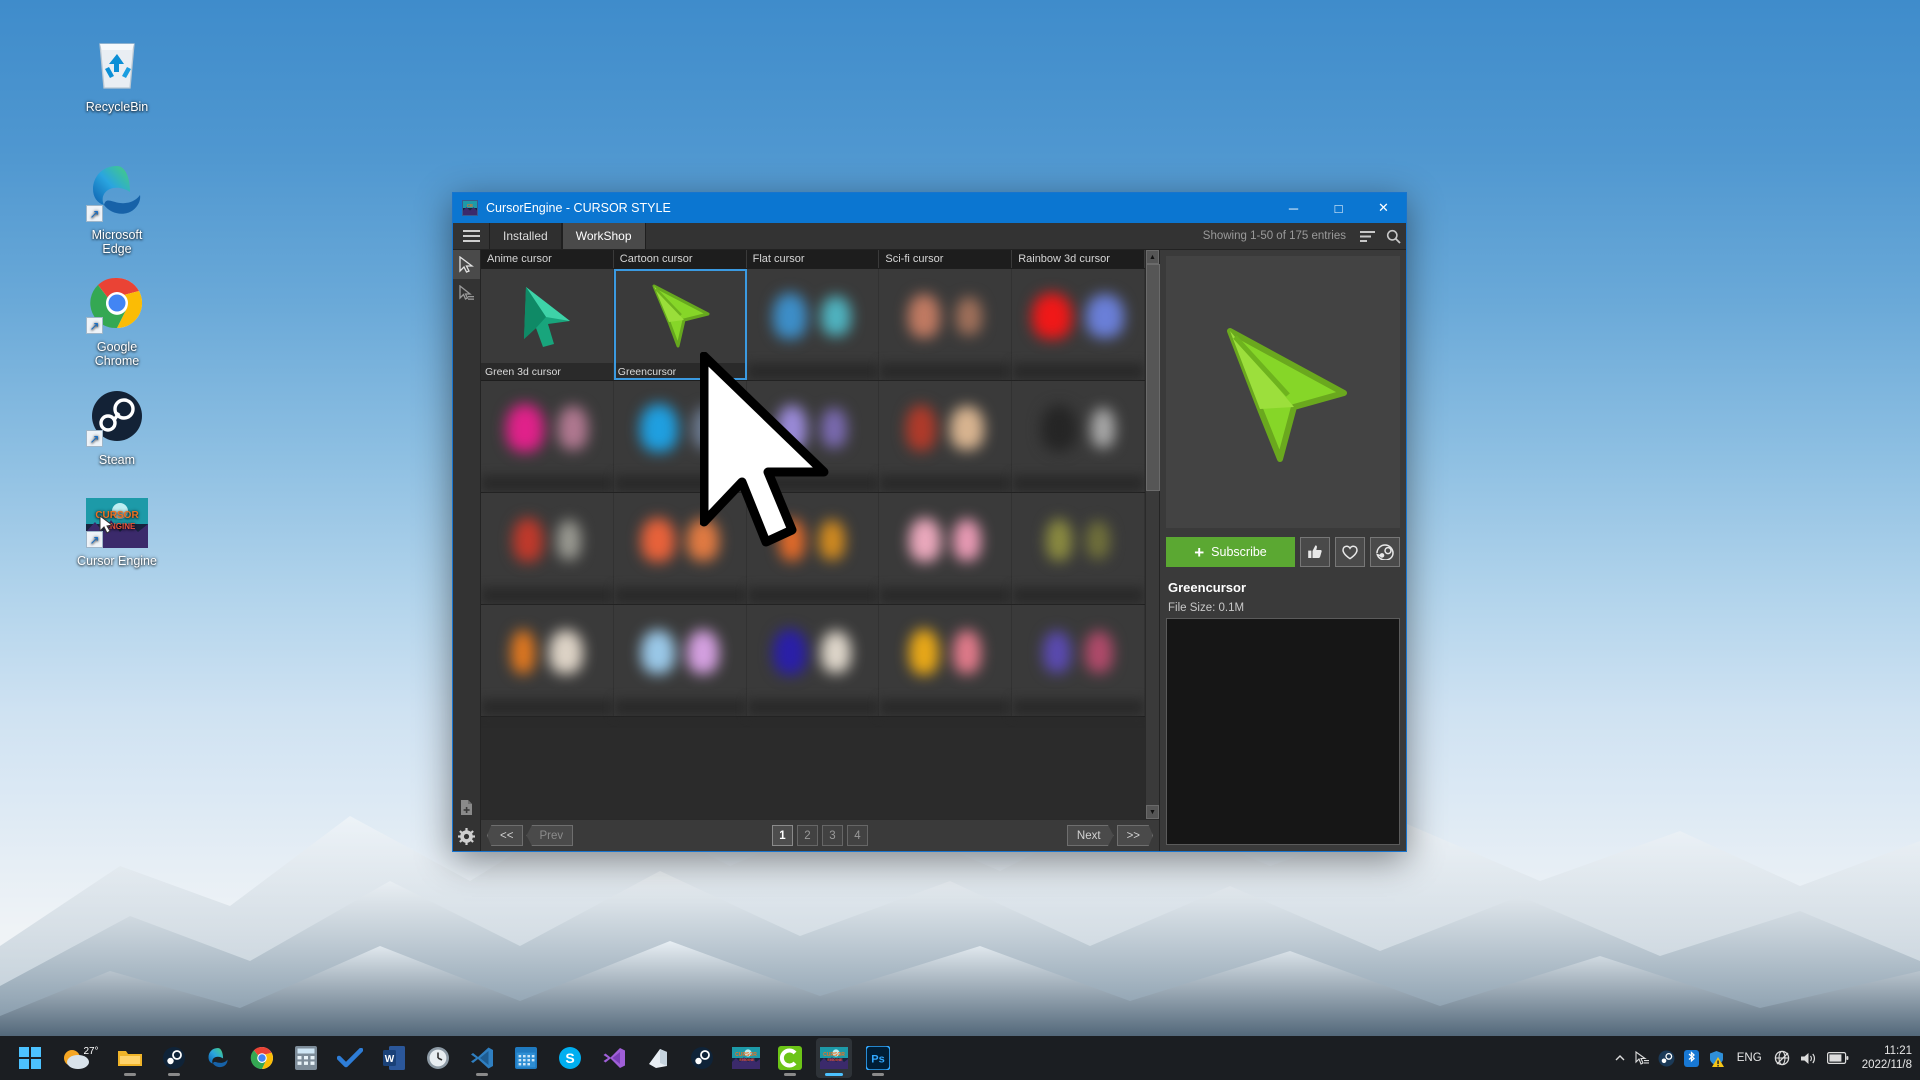 Image resolution: width=1920 pixels, height=1080 pixels. Describe the element at coordinates (390, 1059) in the screenshot. I see `svg-text: W` at that location.